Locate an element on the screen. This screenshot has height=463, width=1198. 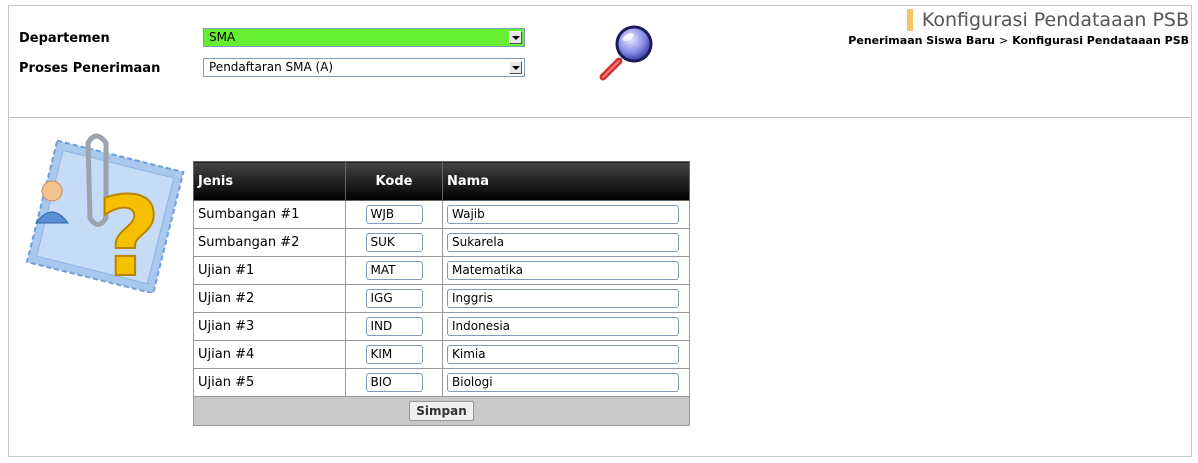
nama-input: Wajib is located at coordinates (563, 214).